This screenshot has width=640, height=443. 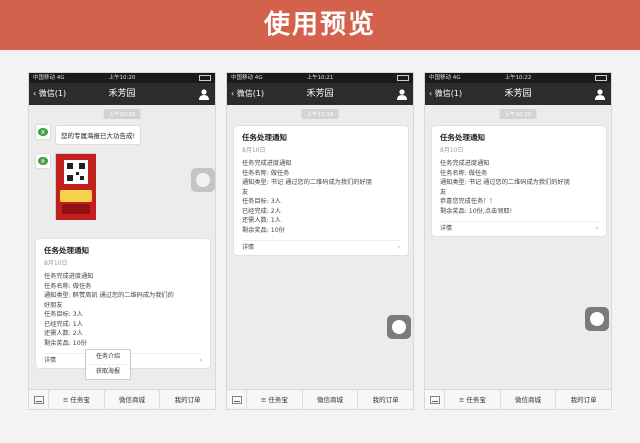 What do you see at coordinates (476, 211) in the screenshot?
I see `card-line: 剩余奖品: 10份,点击领取!` at bounding box center [476, 211].